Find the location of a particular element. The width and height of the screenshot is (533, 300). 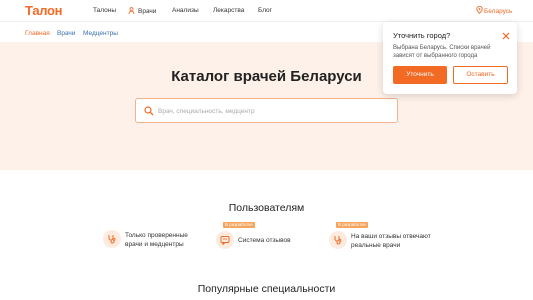

city-selector: Беларусь is located at coordinates (494, 10).